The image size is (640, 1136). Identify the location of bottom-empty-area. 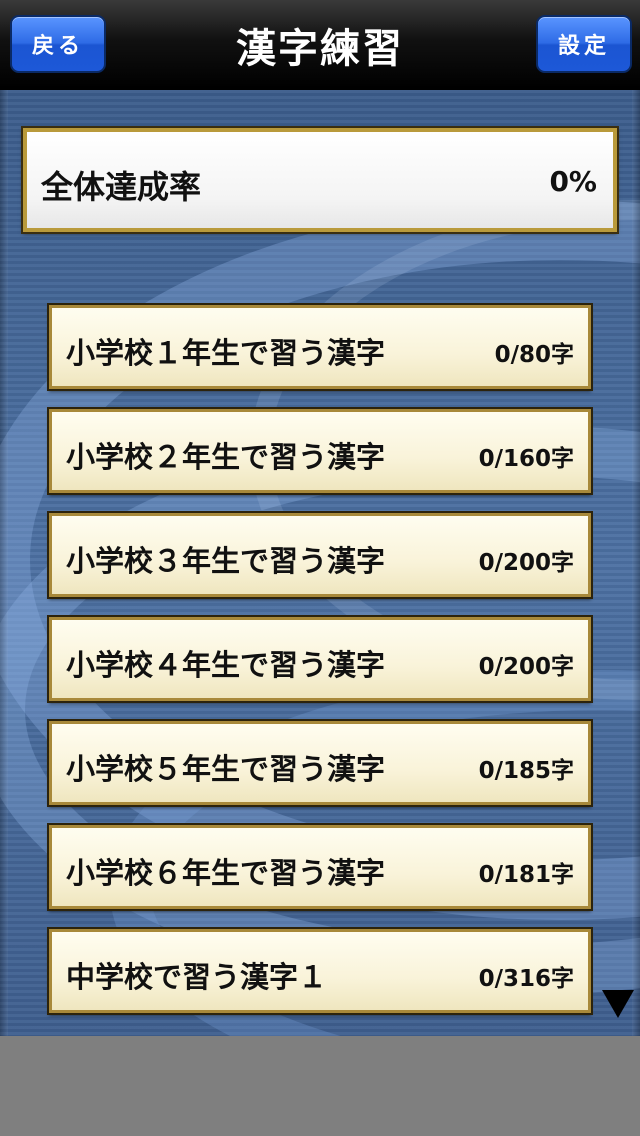
(320, 1086).